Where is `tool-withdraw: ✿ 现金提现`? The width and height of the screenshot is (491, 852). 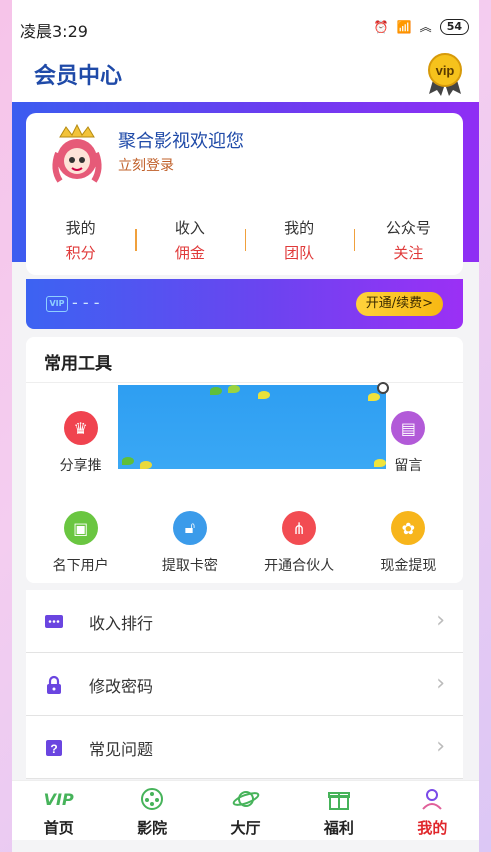
tool-withdraw: ✿ 现金提现 is located at coordinates (408, 547).